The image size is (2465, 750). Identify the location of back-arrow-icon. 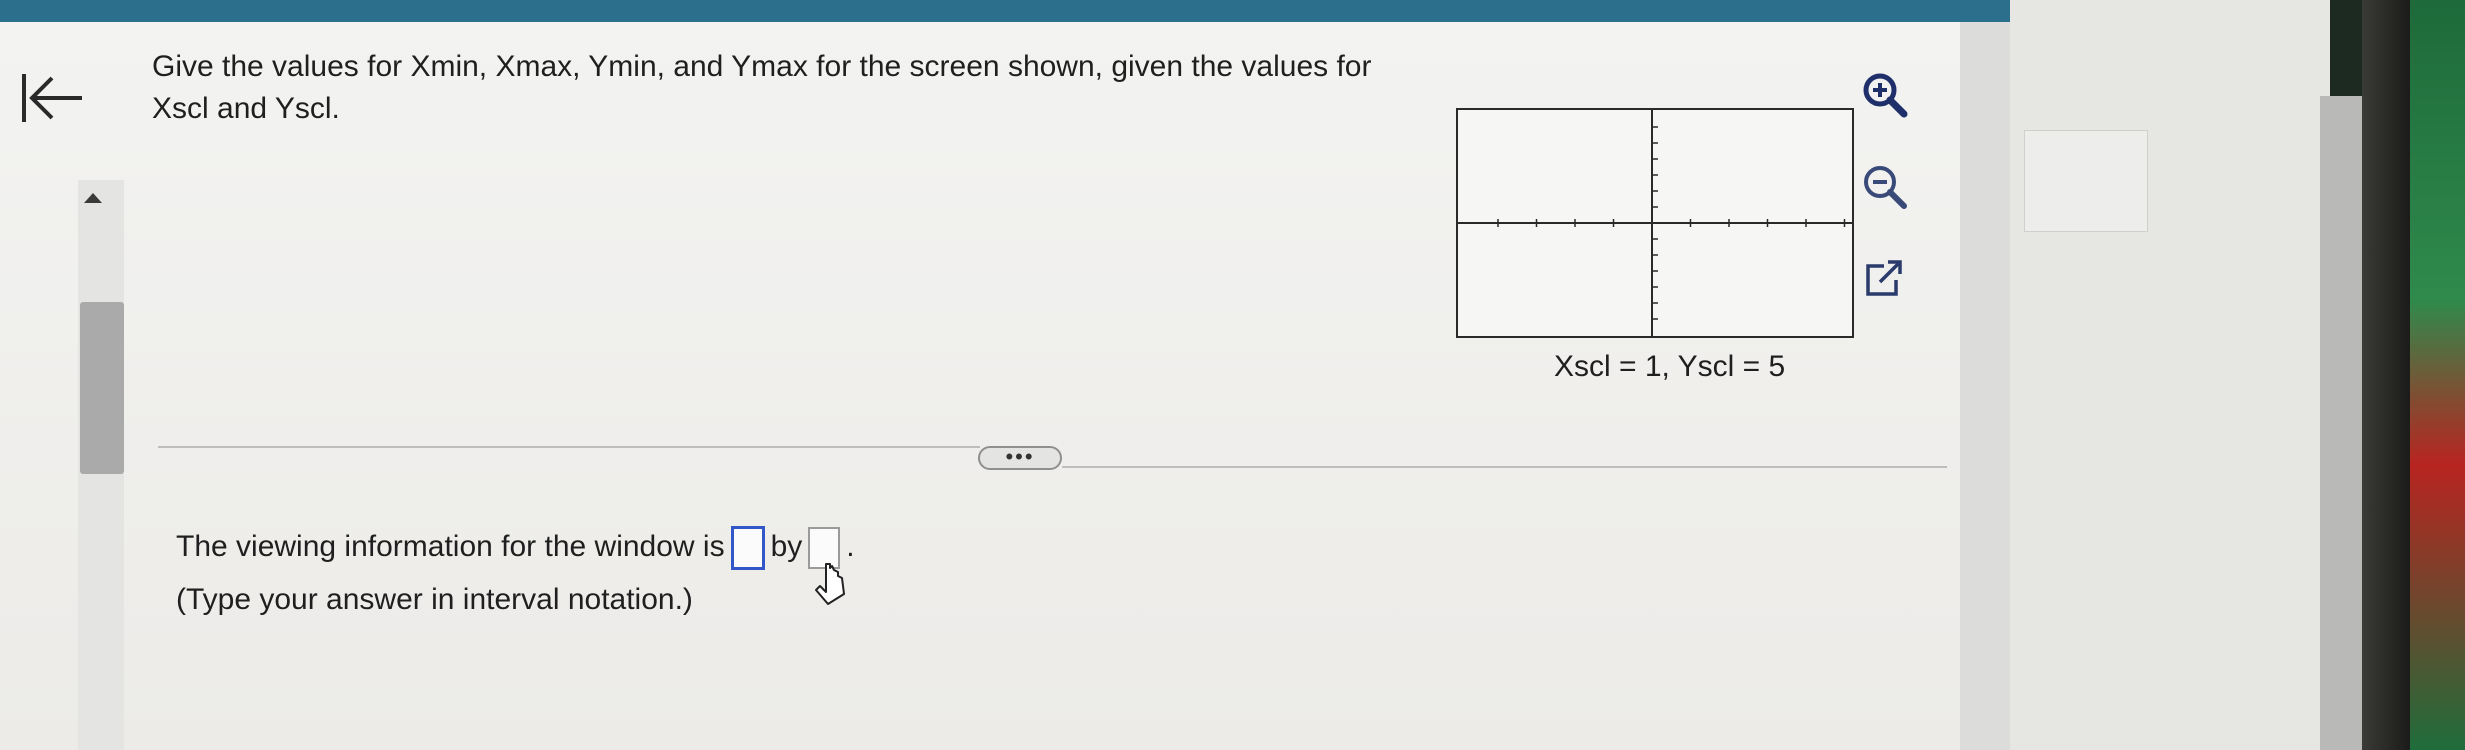
(53, 98).